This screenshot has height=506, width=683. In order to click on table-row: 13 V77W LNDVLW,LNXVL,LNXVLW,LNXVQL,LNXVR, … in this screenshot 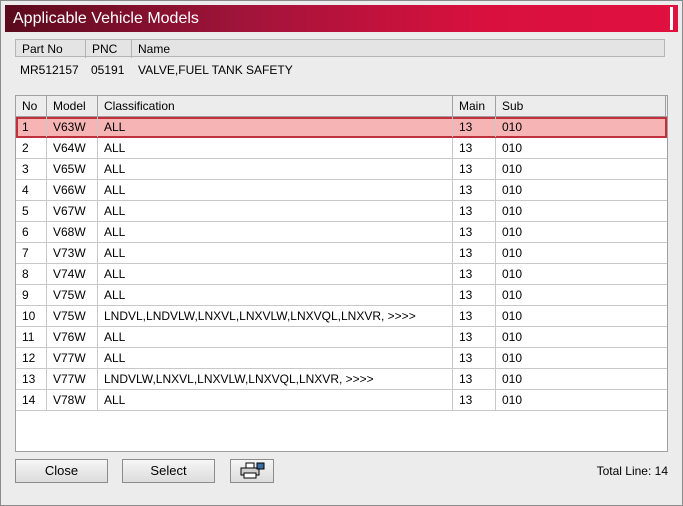, I will do `click(341, 379)`.